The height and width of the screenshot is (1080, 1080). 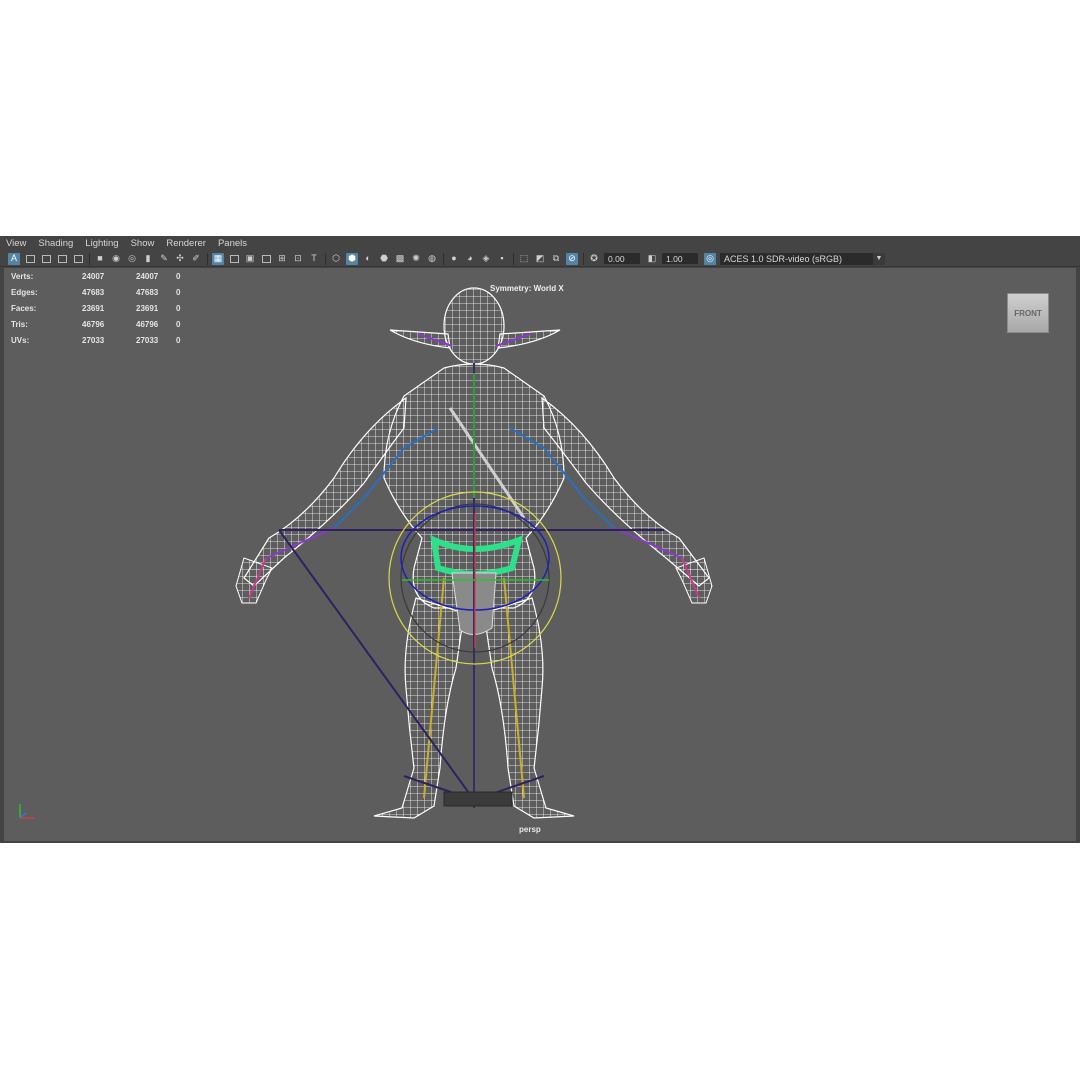 What do you see at coordinates (524, 259) in the screenshot?
I see `isolate-select-icon: ⬚` at bounding box center [524, 259].